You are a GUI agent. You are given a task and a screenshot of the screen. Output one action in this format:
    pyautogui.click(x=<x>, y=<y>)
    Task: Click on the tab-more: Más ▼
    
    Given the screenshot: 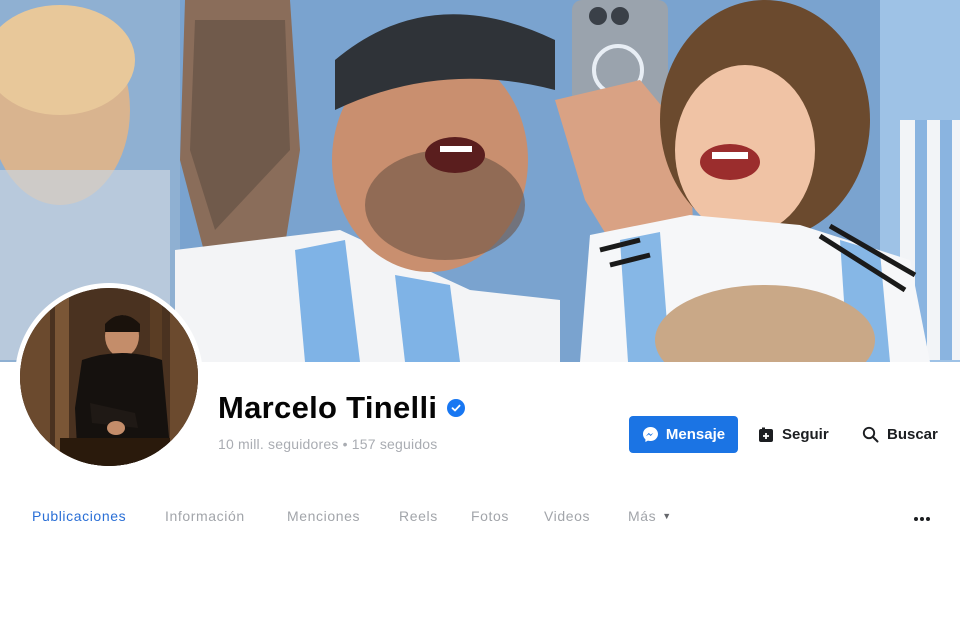 What is the action you would take?
    pyautogui.click(x=650, y=516)
    